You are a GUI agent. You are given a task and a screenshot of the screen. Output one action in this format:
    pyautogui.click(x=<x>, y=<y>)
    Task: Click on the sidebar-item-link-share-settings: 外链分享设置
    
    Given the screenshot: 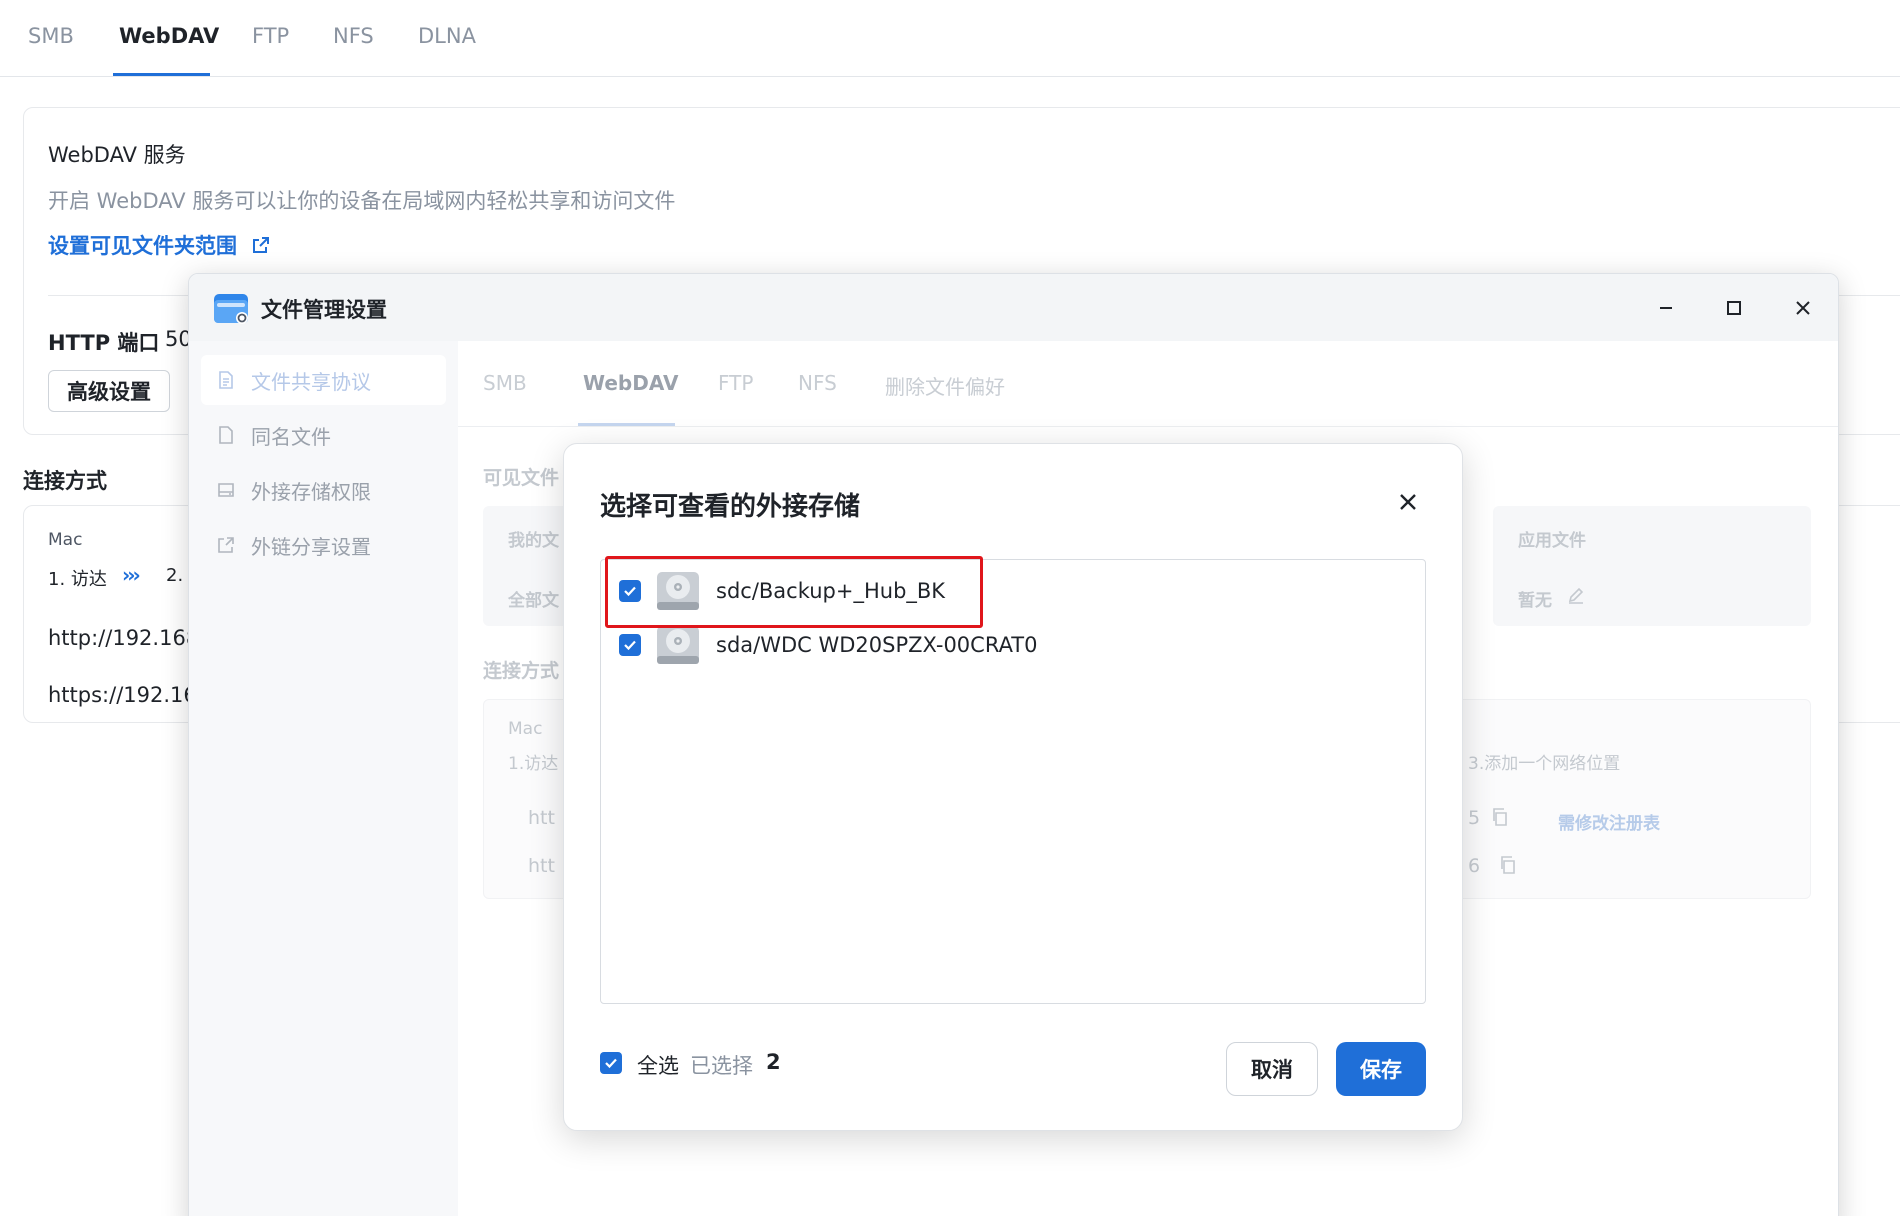 What is the action you would take?
    pyautogui.click(x=323, y=545)
    